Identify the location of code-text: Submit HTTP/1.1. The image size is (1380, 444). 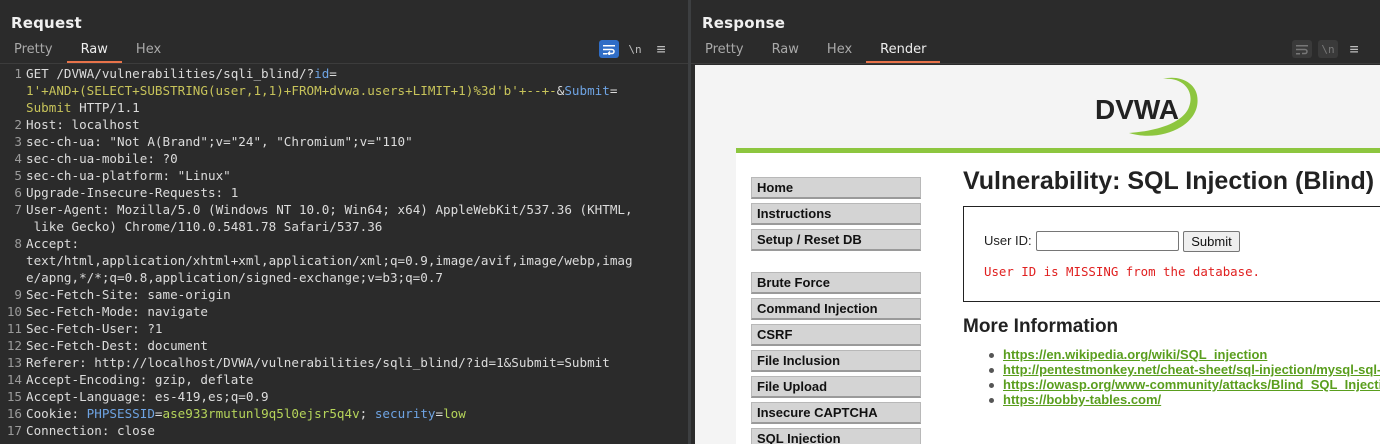
(83, 107).